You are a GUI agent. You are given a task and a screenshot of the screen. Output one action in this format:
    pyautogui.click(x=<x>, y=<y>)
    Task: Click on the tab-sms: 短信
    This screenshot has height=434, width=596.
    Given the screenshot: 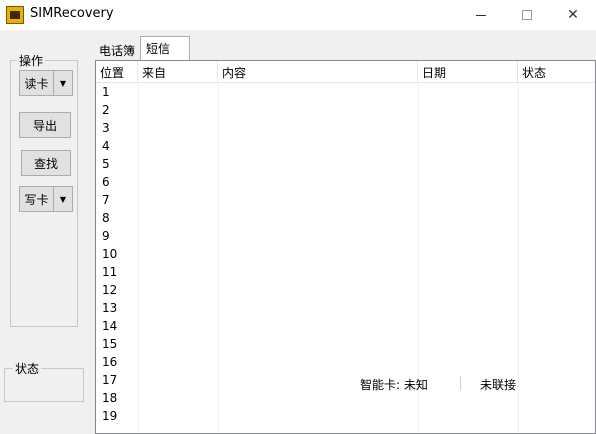 What is the action you would take?
    pyautogui.click(x=165, y=48)
    